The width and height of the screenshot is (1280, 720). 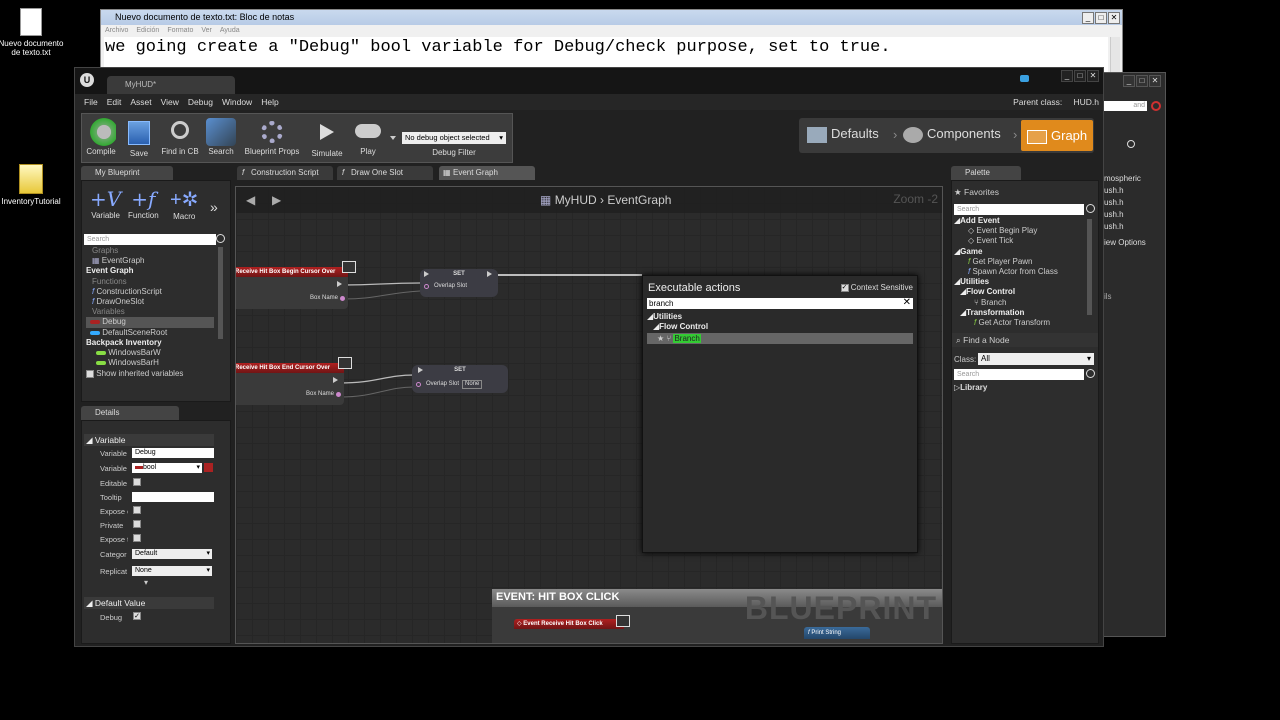 I want to click on palette-item: ◇ Event Begin Play, so click(x=1006, y=231).